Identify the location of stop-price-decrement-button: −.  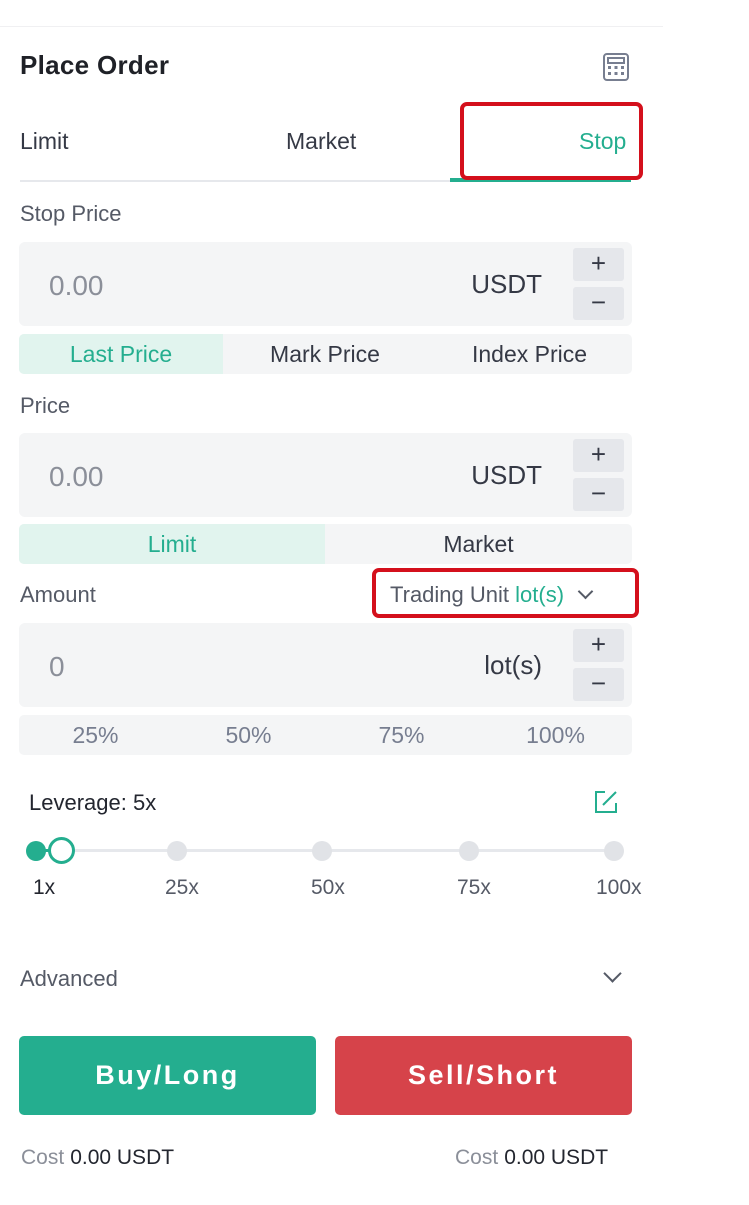
(598, 303).